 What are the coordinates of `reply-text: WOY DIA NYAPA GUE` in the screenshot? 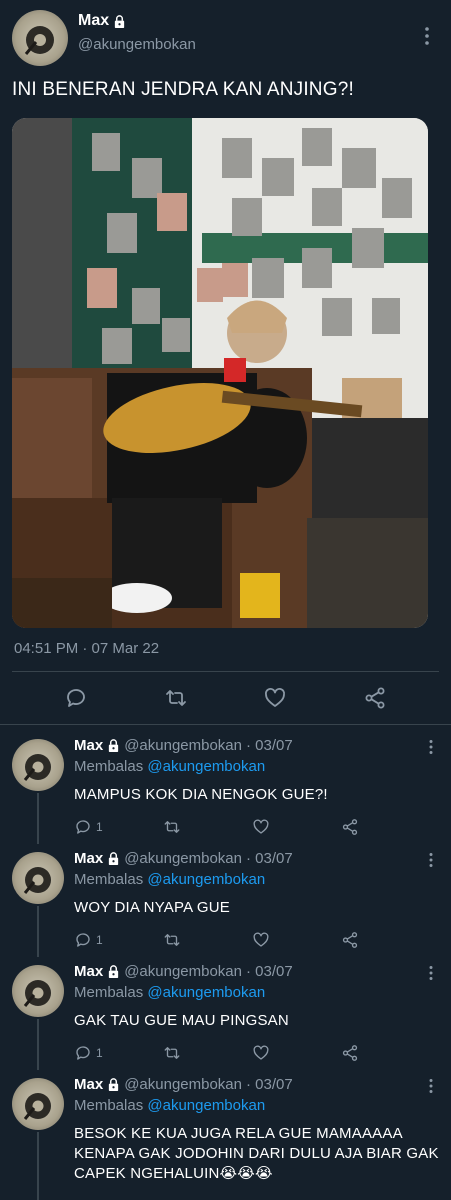 It's located at (152, 907).